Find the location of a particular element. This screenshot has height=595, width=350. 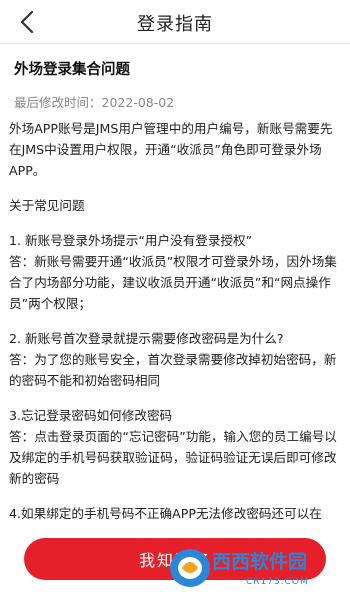

faq-question: 2. 新账号首次登录就提示需要修改密码是为什么? is located at coordinates (146, 338).